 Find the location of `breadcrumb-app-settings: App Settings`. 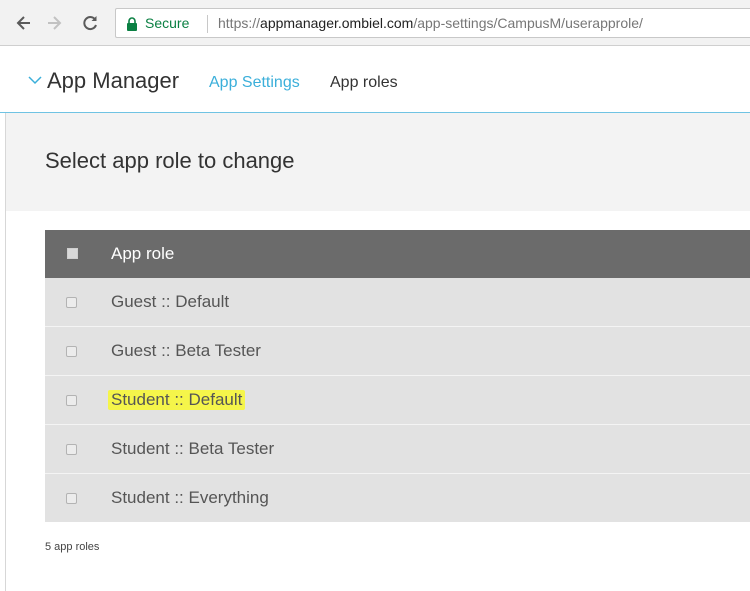

breadcrumb-app-settings: App Settings is located at coordinates (254, 83).